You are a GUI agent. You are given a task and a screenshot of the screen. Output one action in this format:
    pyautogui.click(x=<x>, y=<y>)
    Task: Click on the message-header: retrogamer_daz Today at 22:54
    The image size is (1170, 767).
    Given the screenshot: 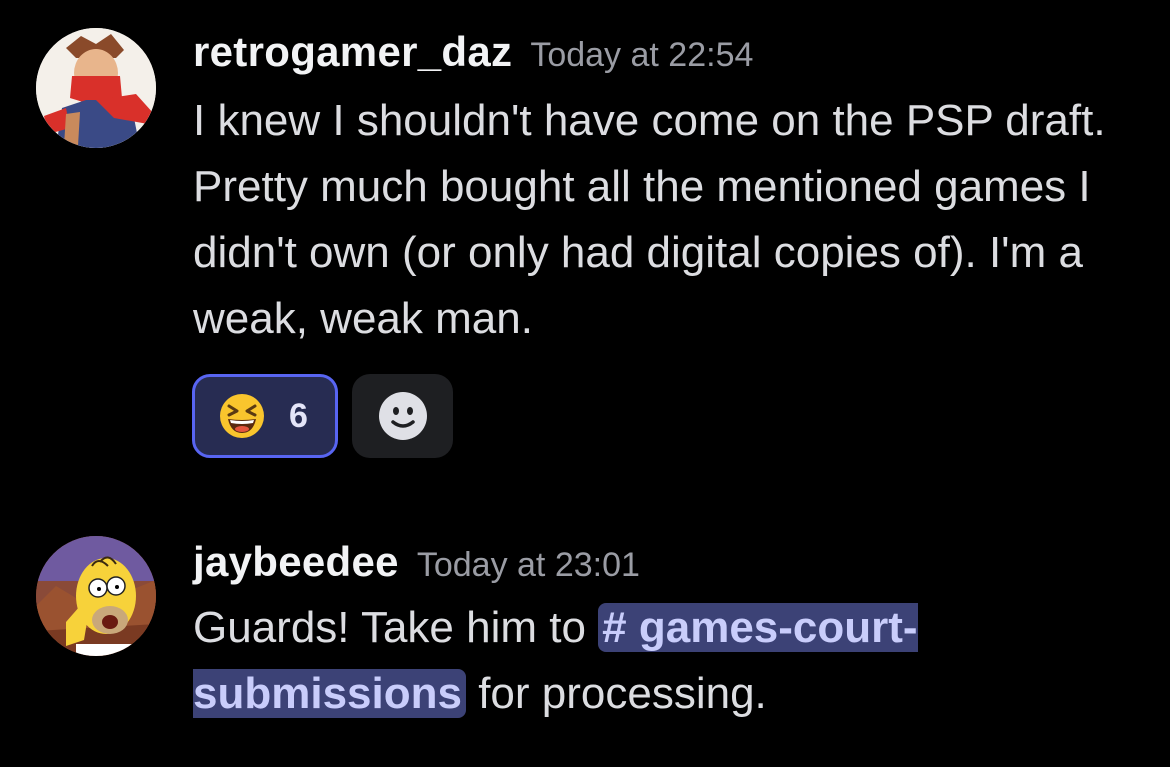 What is the action you would take?
    pyautogui.click(x=473, y=52)
    